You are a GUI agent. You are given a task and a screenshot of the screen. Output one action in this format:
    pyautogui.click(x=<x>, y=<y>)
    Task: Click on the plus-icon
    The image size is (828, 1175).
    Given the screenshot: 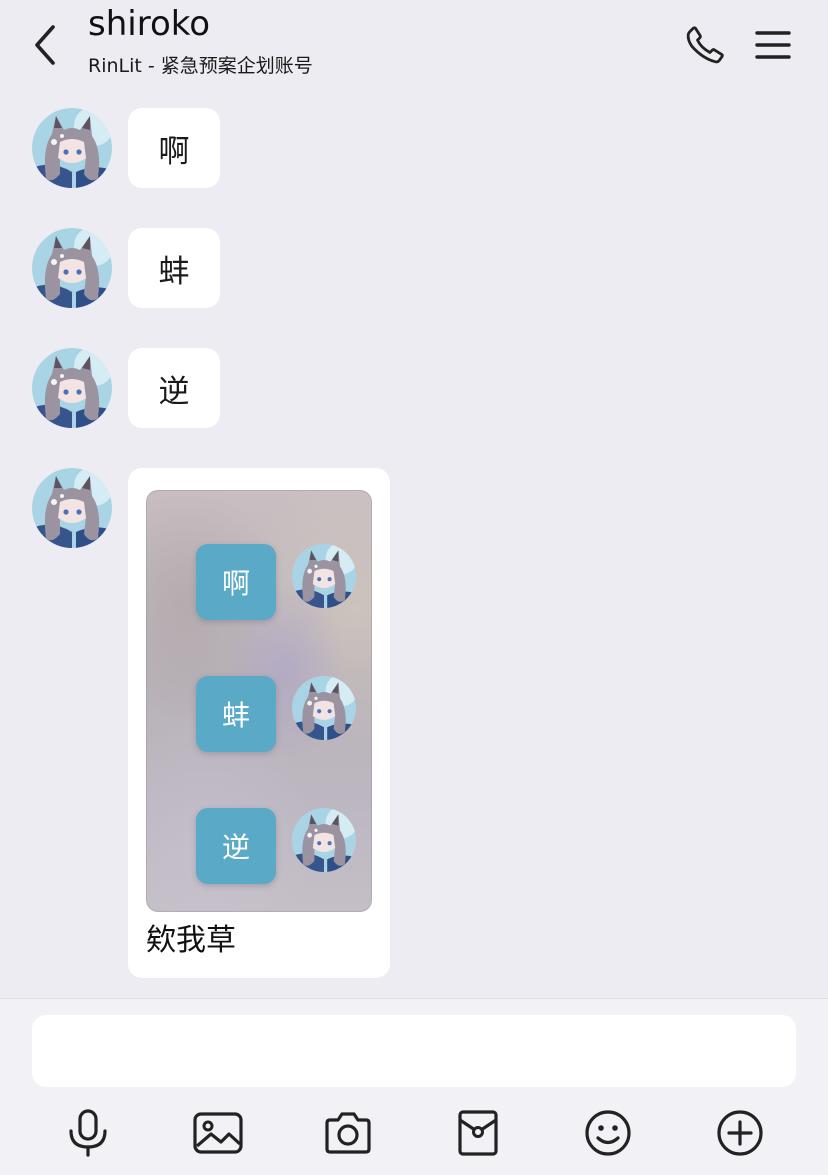 What is the action you would take?
    pyautogui.click(x=740, y=1133)
    